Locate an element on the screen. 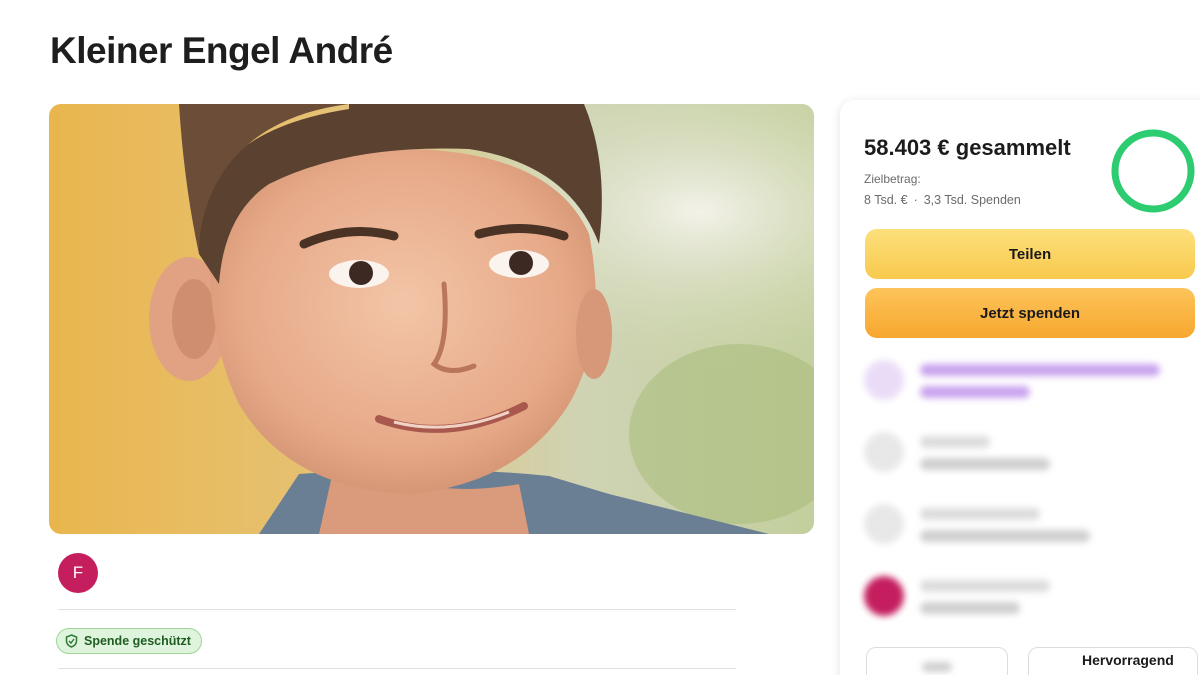 The image size is (1200, 675). shield-icon is located at coordinates (71, 641).